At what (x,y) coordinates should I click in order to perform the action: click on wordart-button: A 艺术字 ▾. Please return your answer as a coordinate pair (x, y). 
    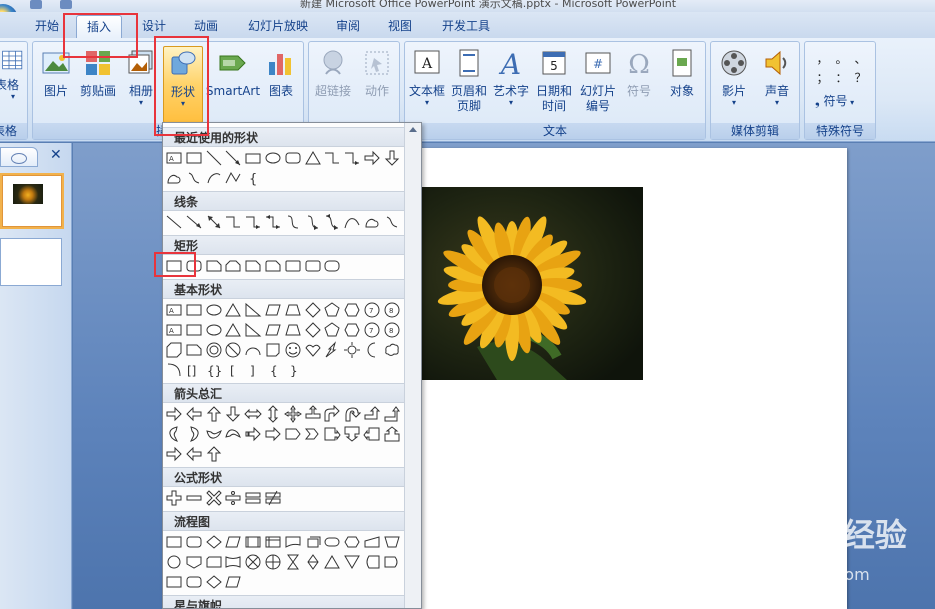
    Looking at the image, I should click on (511, 77).